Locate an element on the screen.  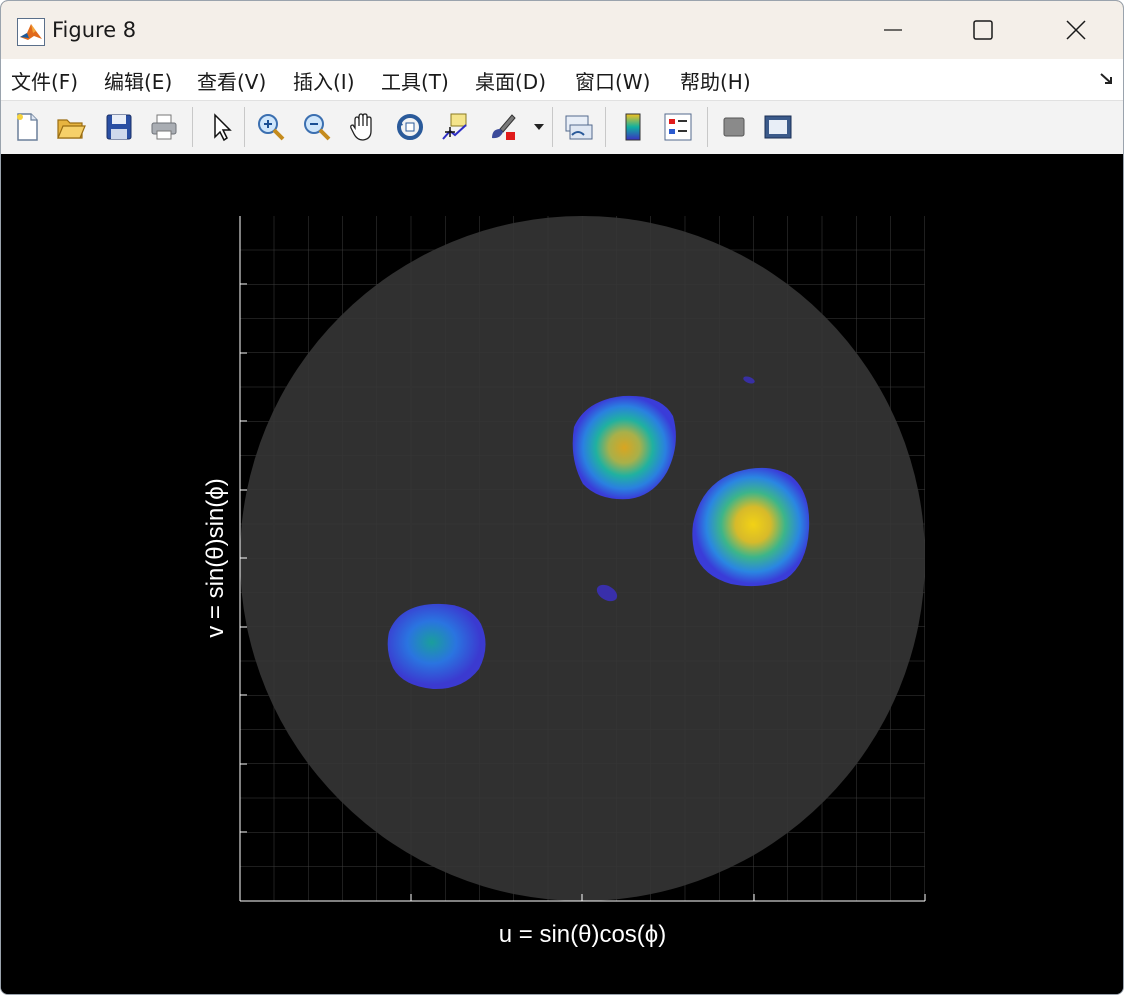
menu-edit: 编辑(E) is located at coordinates (138, 80).